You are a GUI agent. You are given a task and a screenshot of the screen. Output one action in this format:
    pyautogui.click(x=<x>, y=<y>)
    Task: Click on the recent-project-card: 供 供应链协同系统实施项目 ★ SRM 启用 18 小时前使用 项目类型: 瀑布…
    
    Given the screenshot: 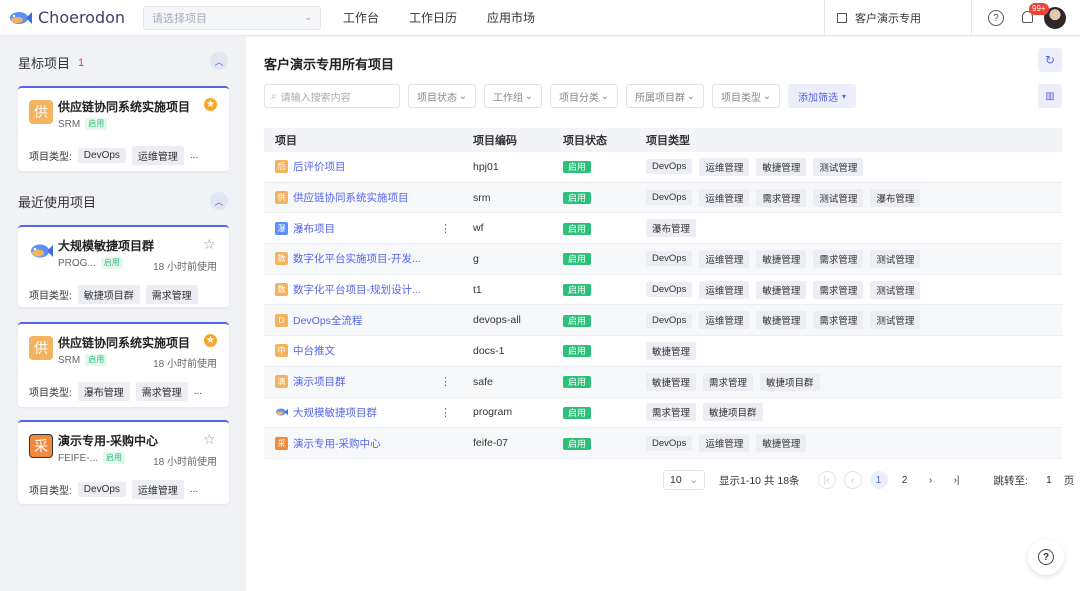 What is the action you would take?
    pyautogui.click(x=123, y=364)
    